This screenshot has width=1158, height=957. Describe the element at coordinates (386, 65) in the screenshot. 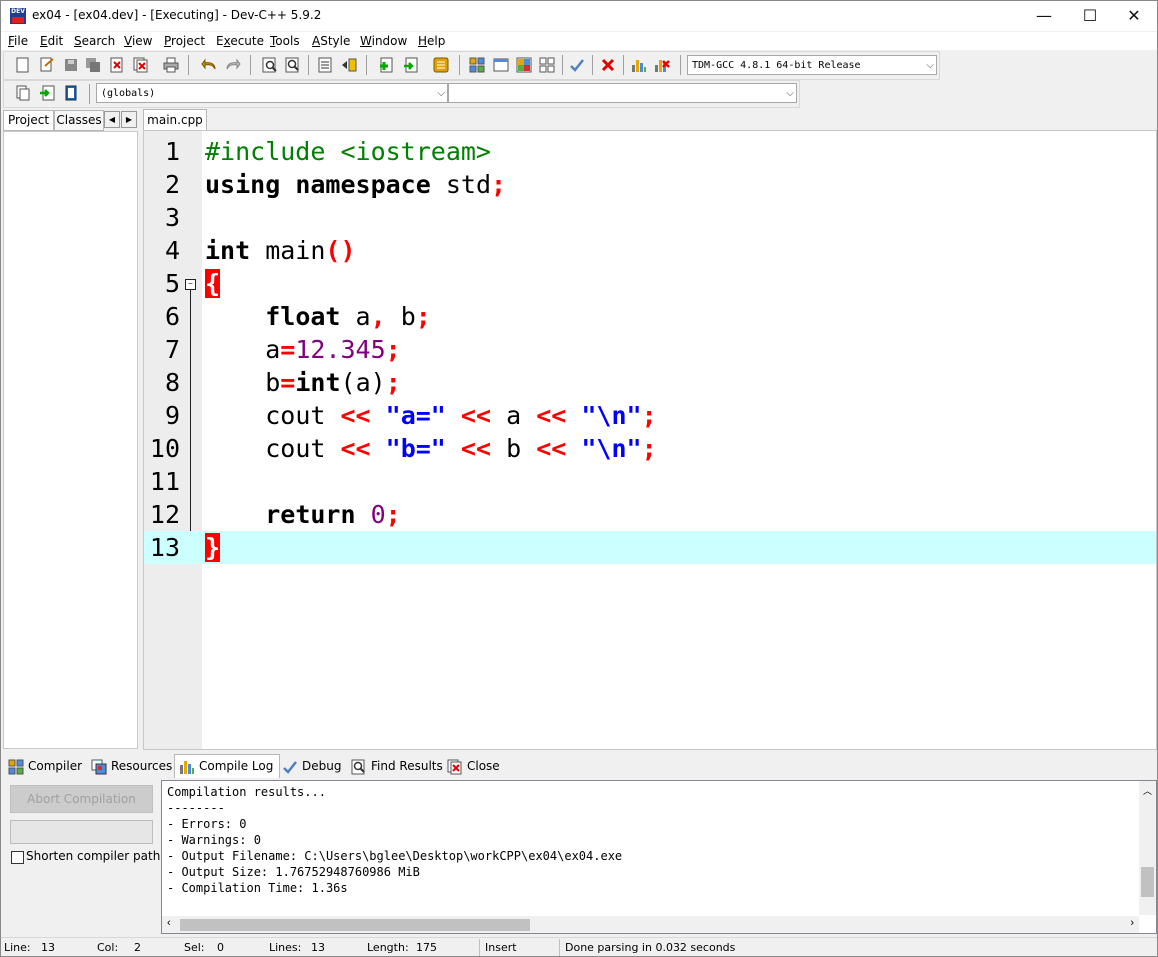

I see `add-to-project-icon` at that location.